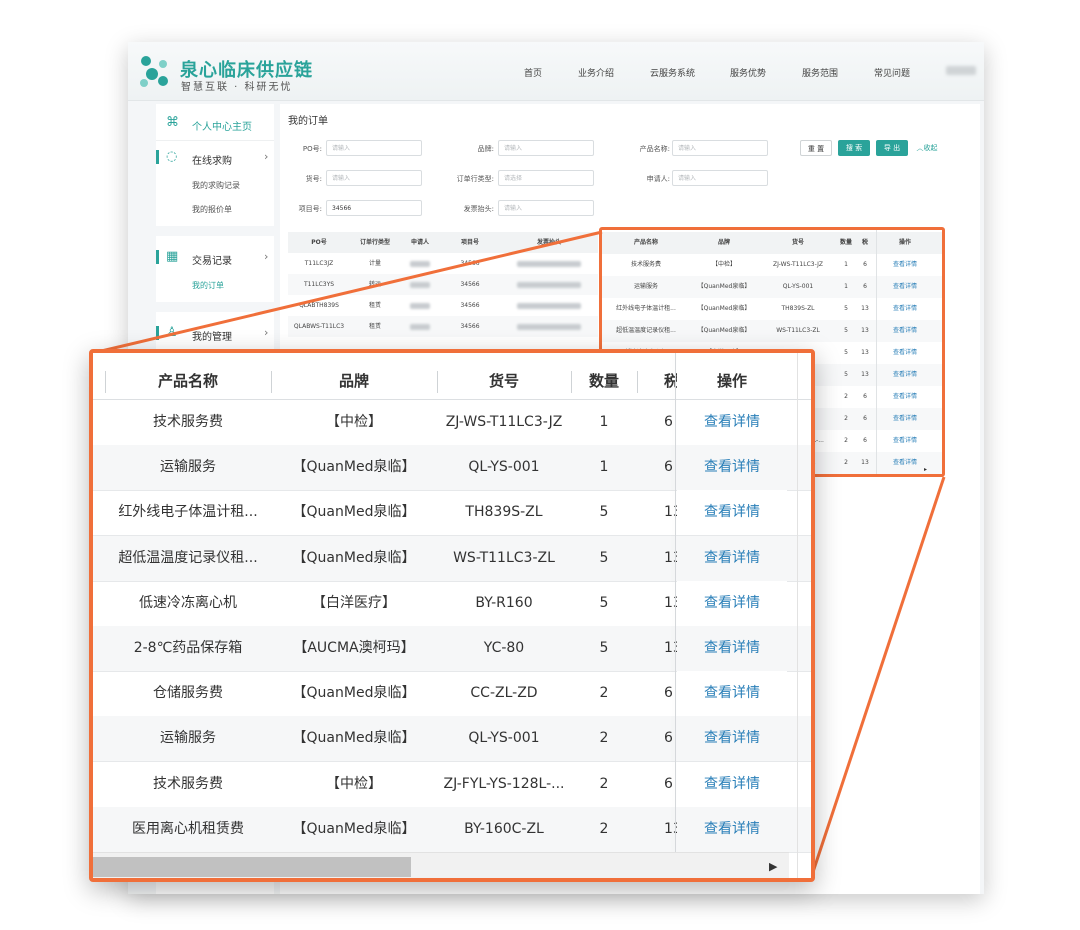  Describe the element at coordinates (504, 557) in the screenshot. I see `sku-cell: WS-T11LC3-ZL` at that location.